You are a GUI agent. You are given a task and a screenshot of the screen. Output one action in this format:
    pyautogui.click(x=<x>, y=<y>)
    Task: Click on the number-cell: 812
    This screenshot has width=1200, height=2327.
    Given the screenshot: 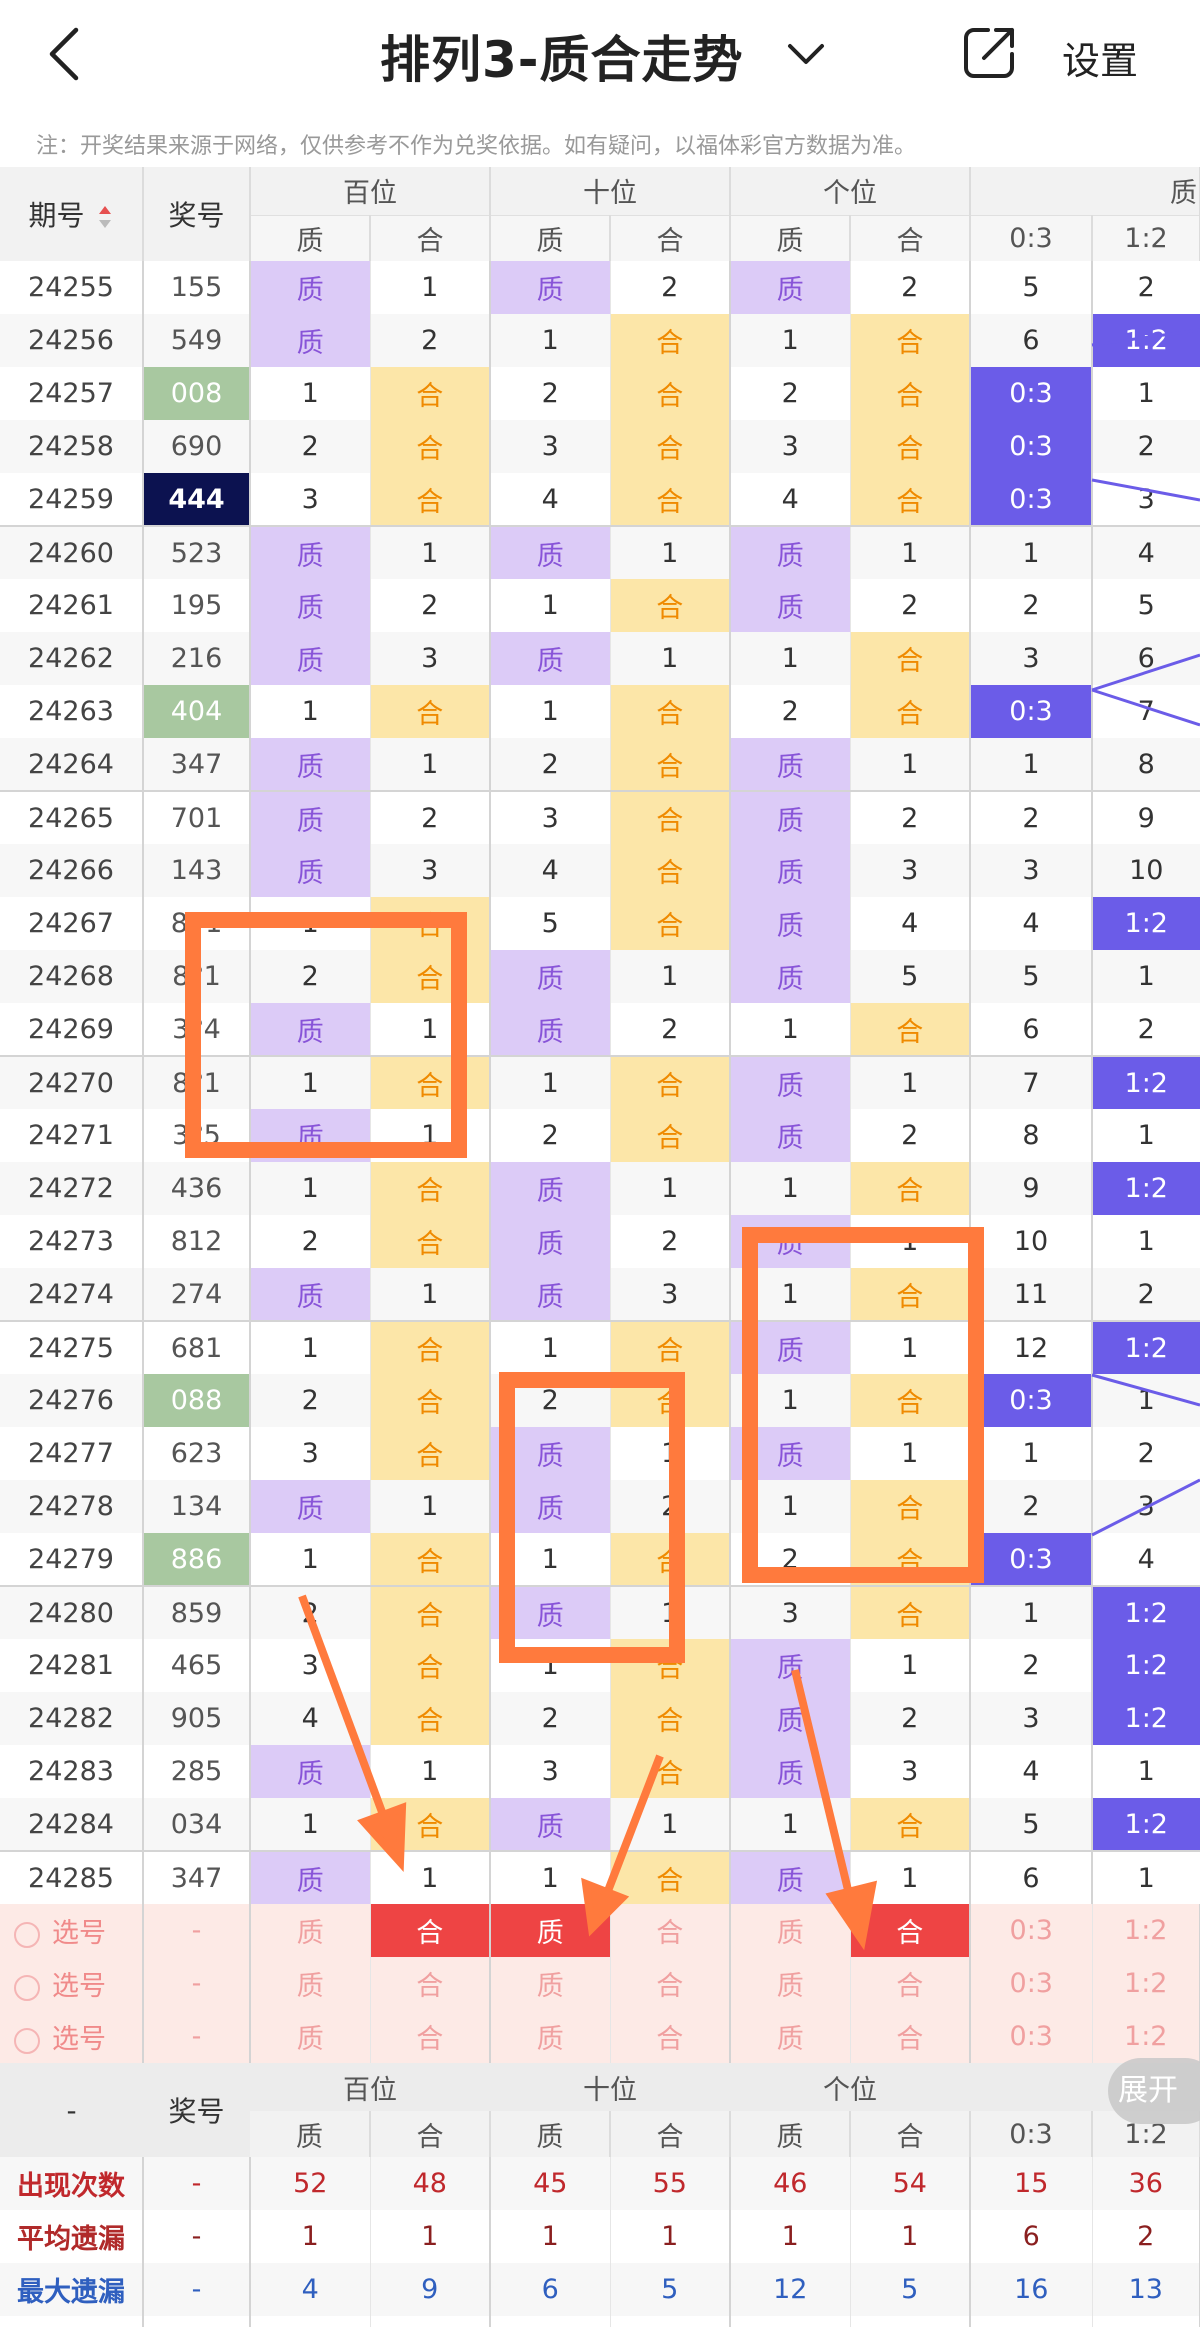 What is the action you would take?
    pyautogui.click(x=197, y=1241)
    